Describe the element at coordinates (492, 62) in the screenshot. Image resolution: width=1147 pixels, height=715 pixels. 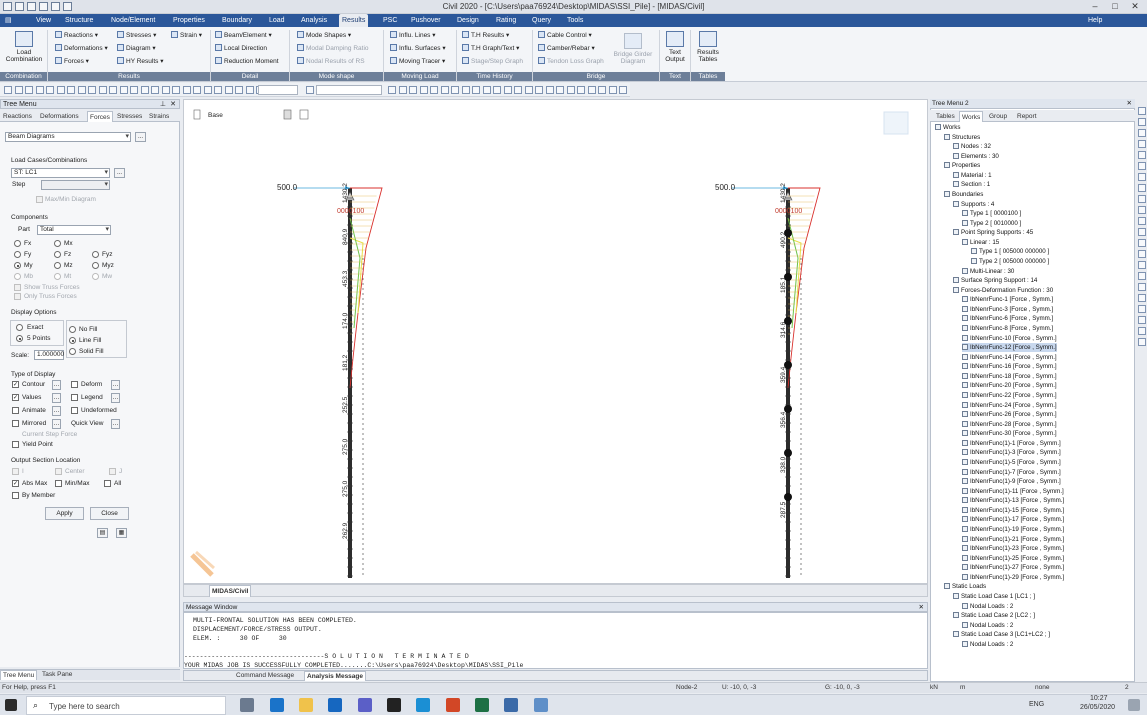
I see `stage-graph-button: Stage/Step Graph` at that location.